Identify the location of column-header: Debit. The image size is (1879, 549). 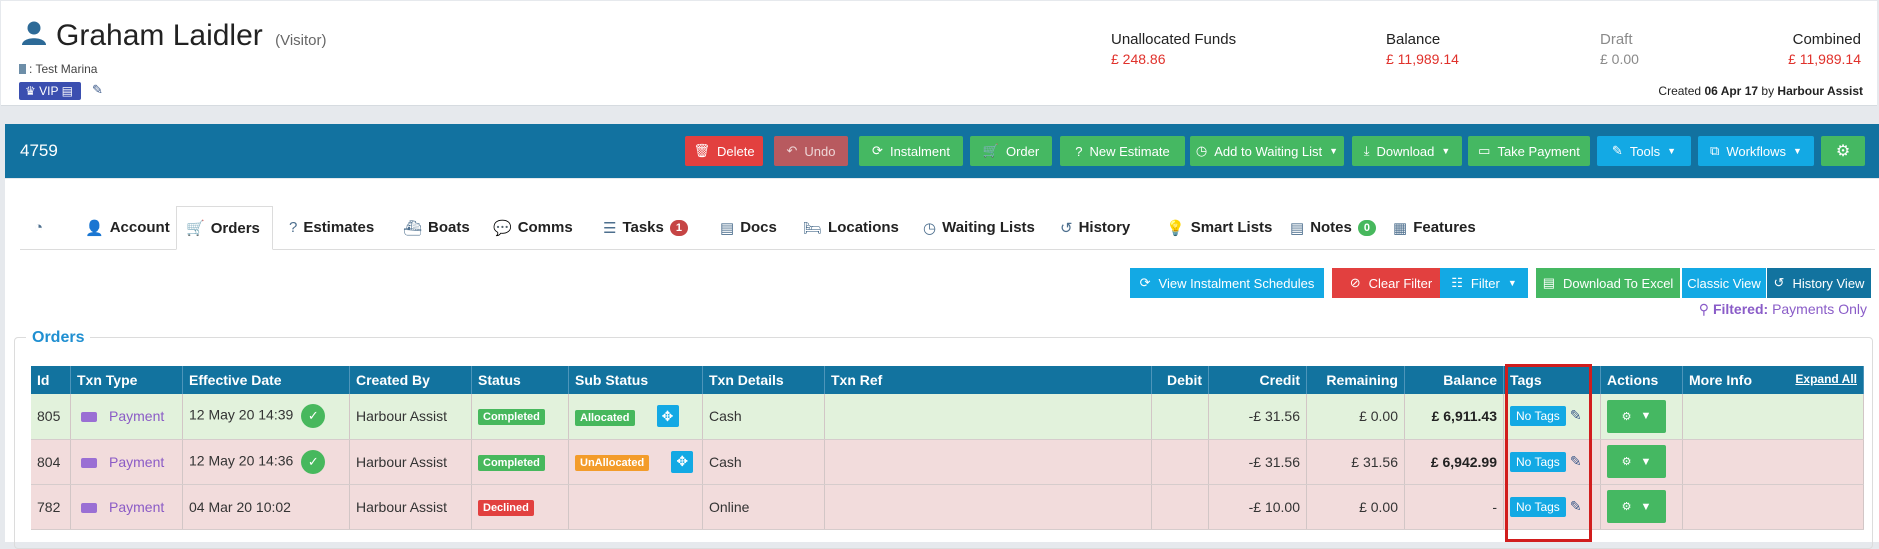
(1180, 380).